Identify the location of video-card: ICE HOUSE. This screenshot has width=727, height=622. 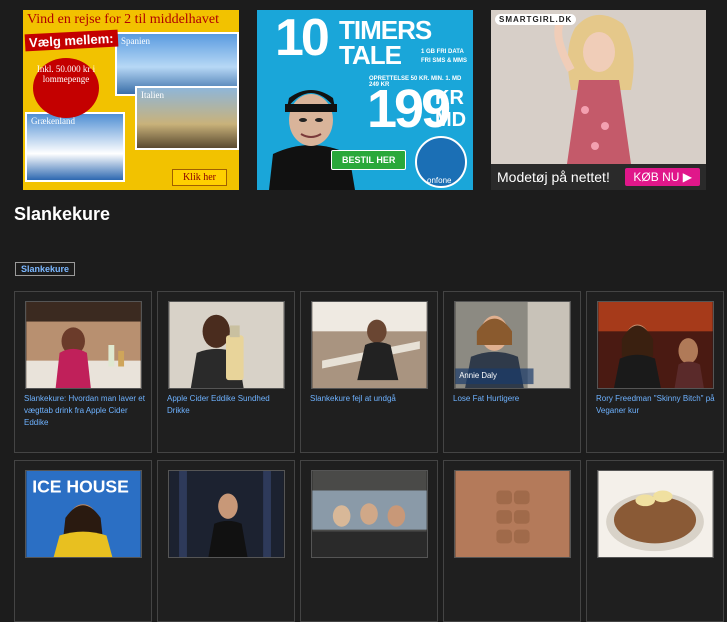
(83, 541).